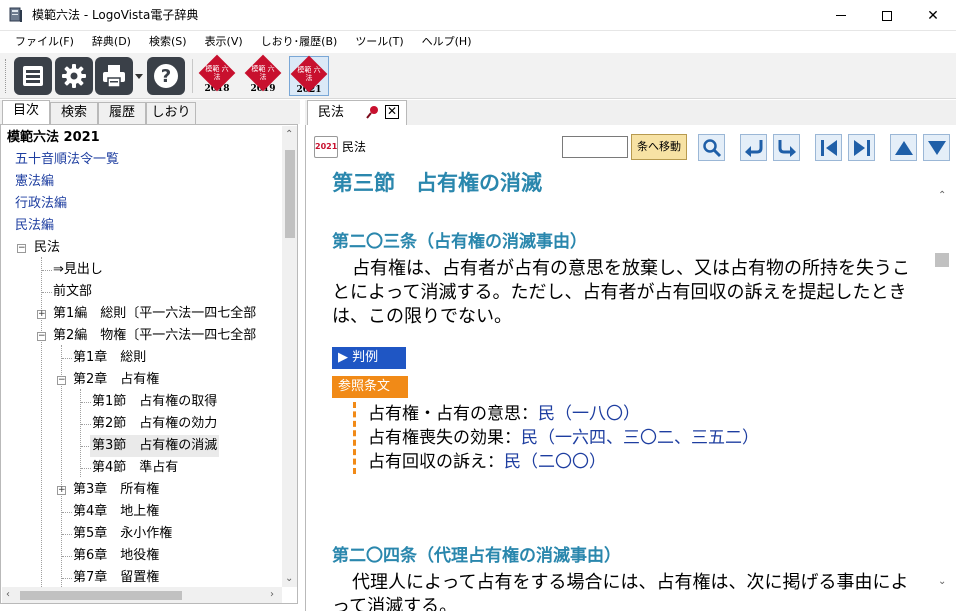 The width and height of the screenshot is (956, 611). I want to click on maximize-icon, so click(887, 15).